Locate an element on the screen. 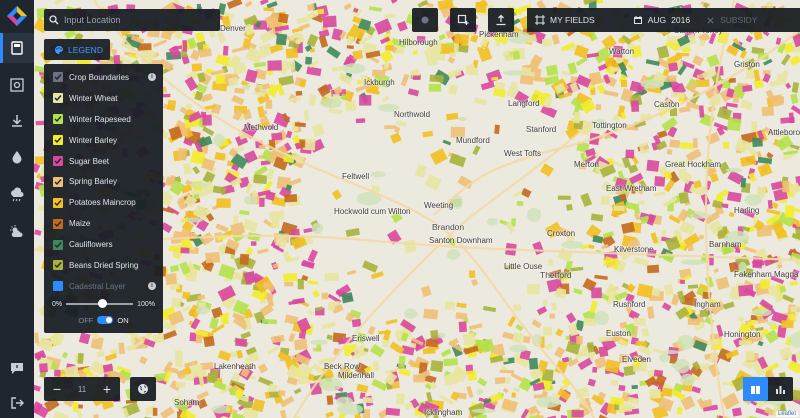  place-label: West Tofts is located at coordinates (523, 153).